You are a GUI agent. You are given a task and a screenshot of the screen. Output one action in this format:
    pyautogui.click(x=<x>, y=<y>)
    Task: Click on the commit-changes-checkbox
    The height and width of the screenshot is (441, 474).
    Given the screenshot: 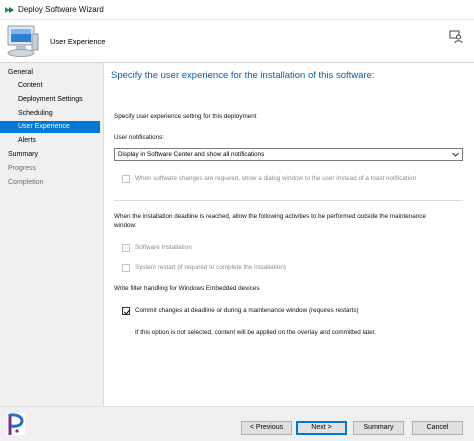 What is the action you would take?
    pyautogui.click(x=126, y=311)
    